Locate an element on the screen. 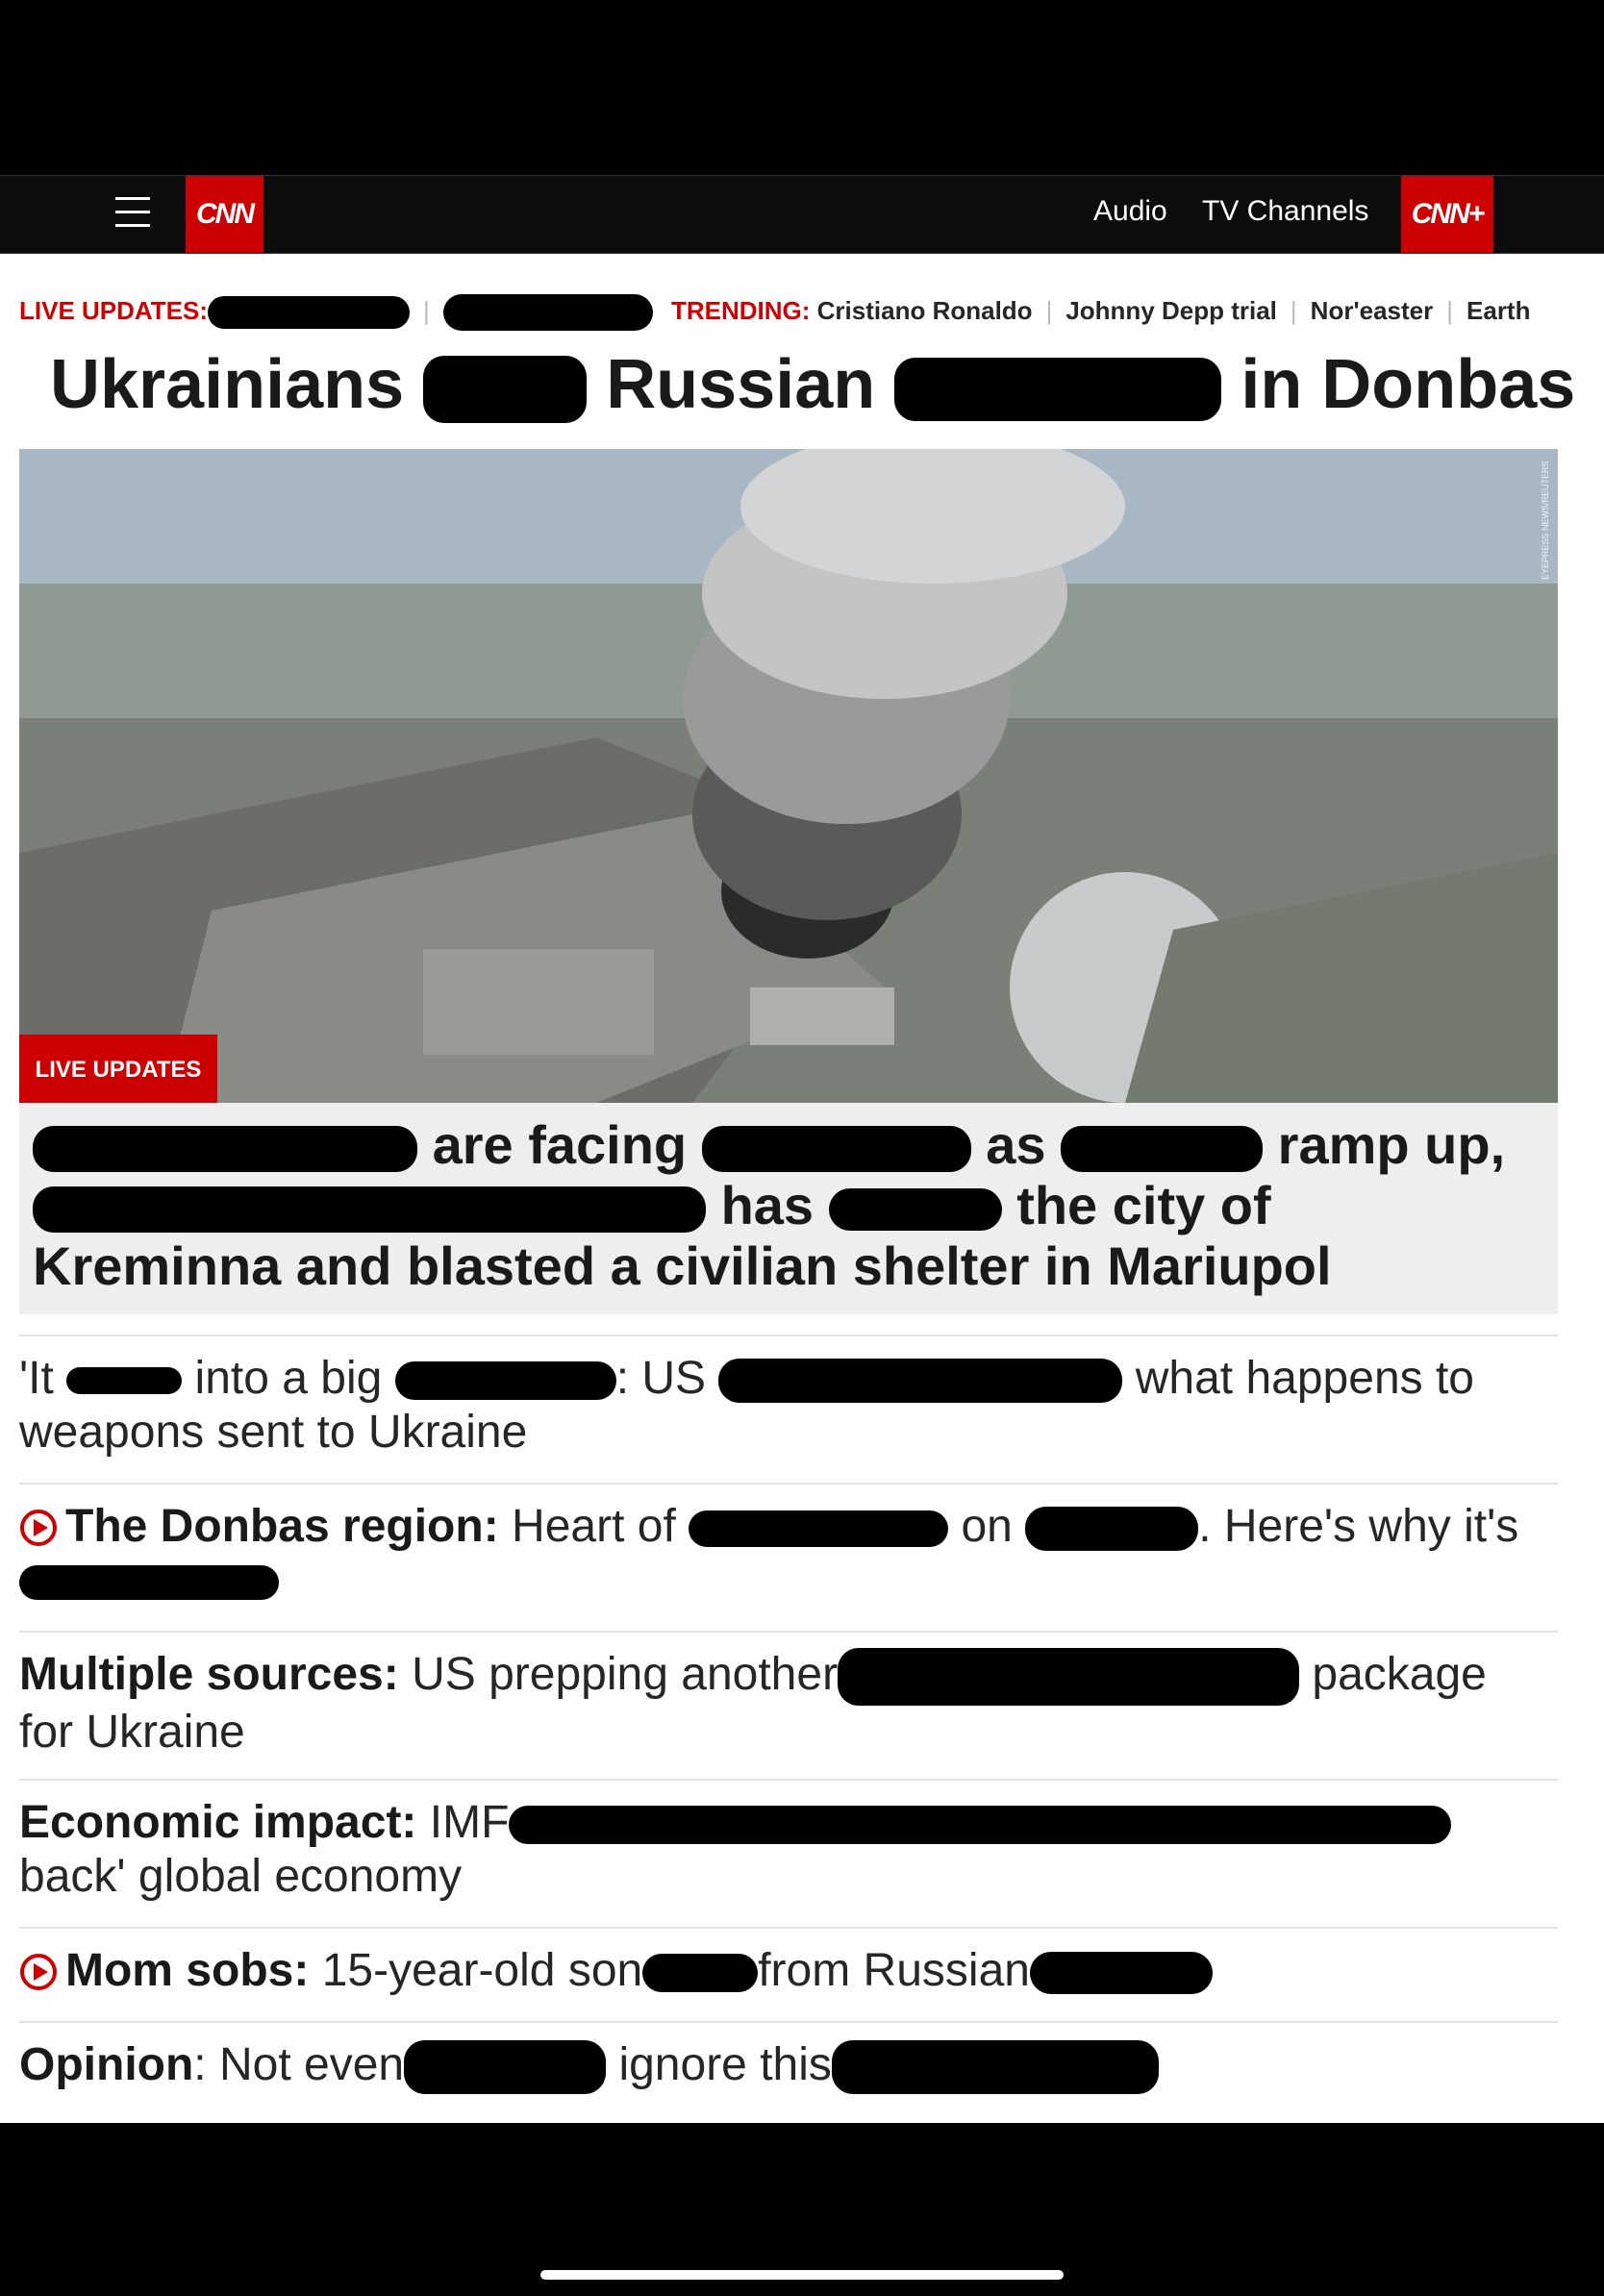 The height and width of the screenshot is (2296, 1604). cnn-plus-button: CNN+ is located at coordinates (1447, 214).